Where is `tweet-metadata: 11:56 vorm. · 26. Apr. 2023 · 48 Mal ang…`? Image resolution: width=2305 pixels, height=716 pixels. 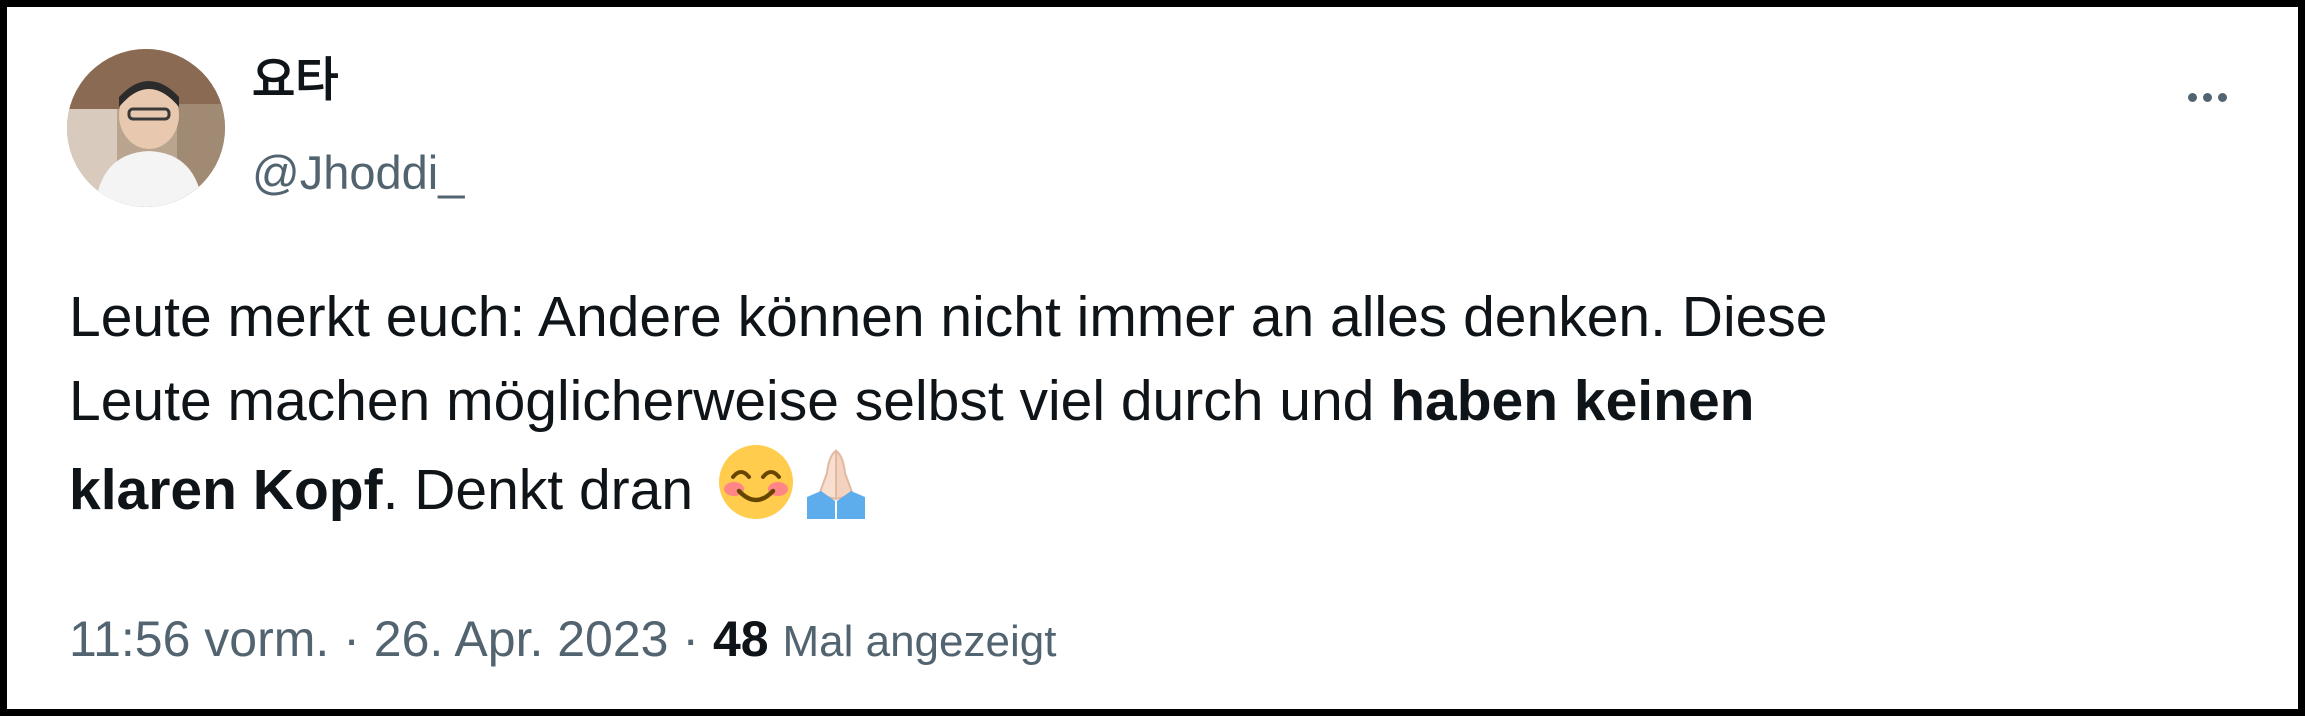 tweet-metadata: 11:56 vorm. · 26. Apr. 2023 · 48 Mal ang… is located at coordinates (562, 640).